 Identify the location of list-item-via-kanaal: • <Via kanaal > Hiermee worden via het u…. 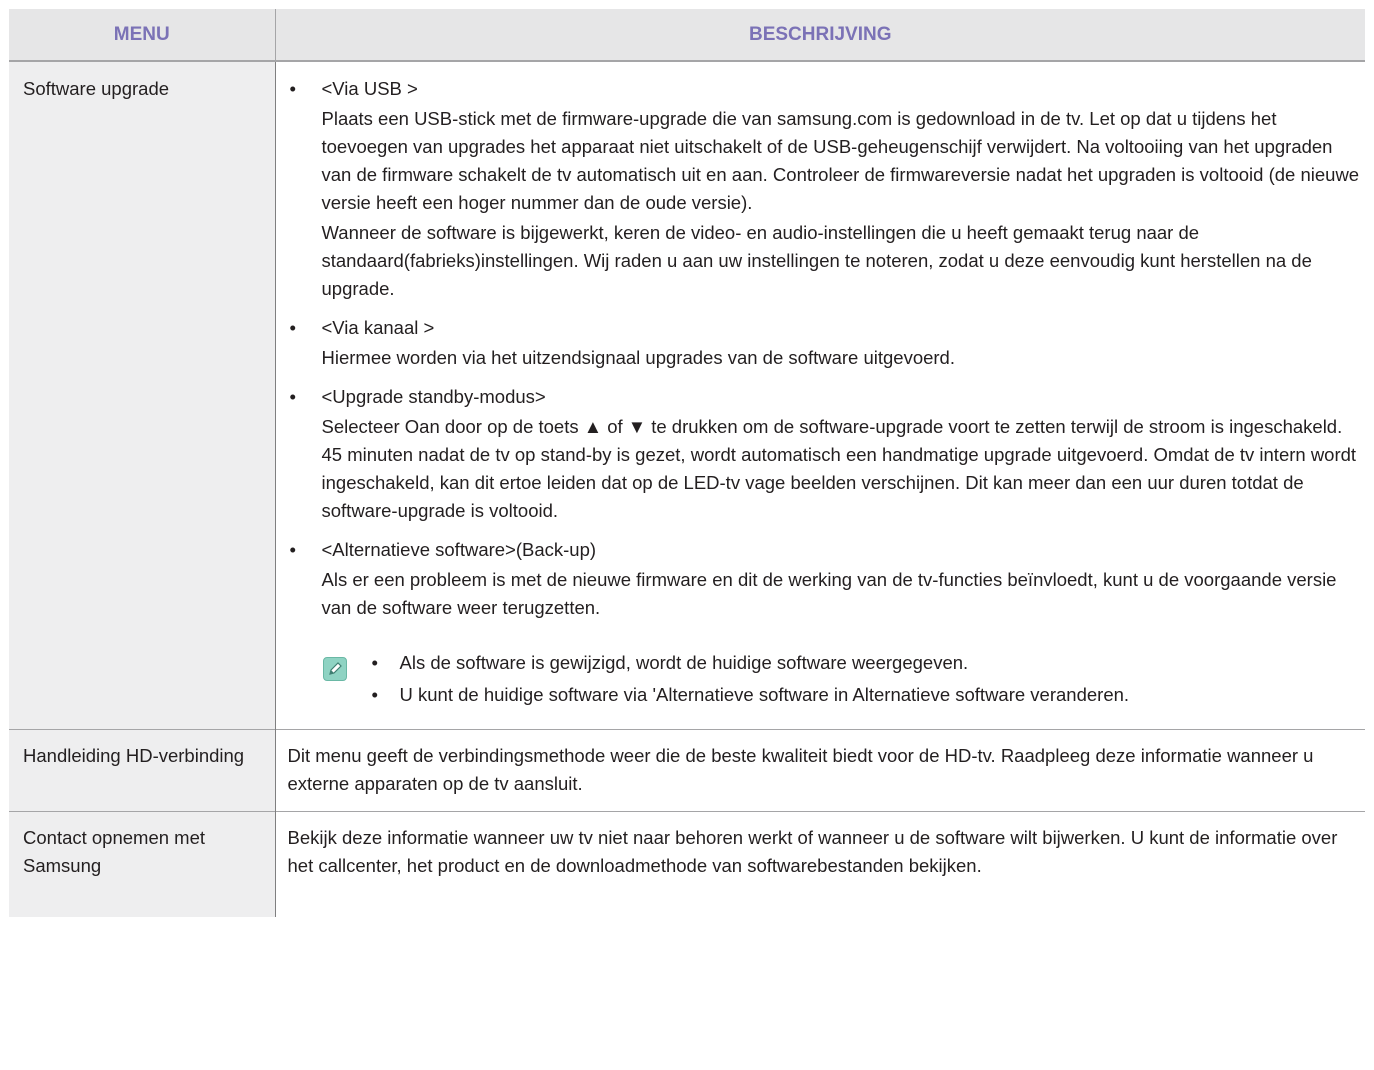
(825, 343).